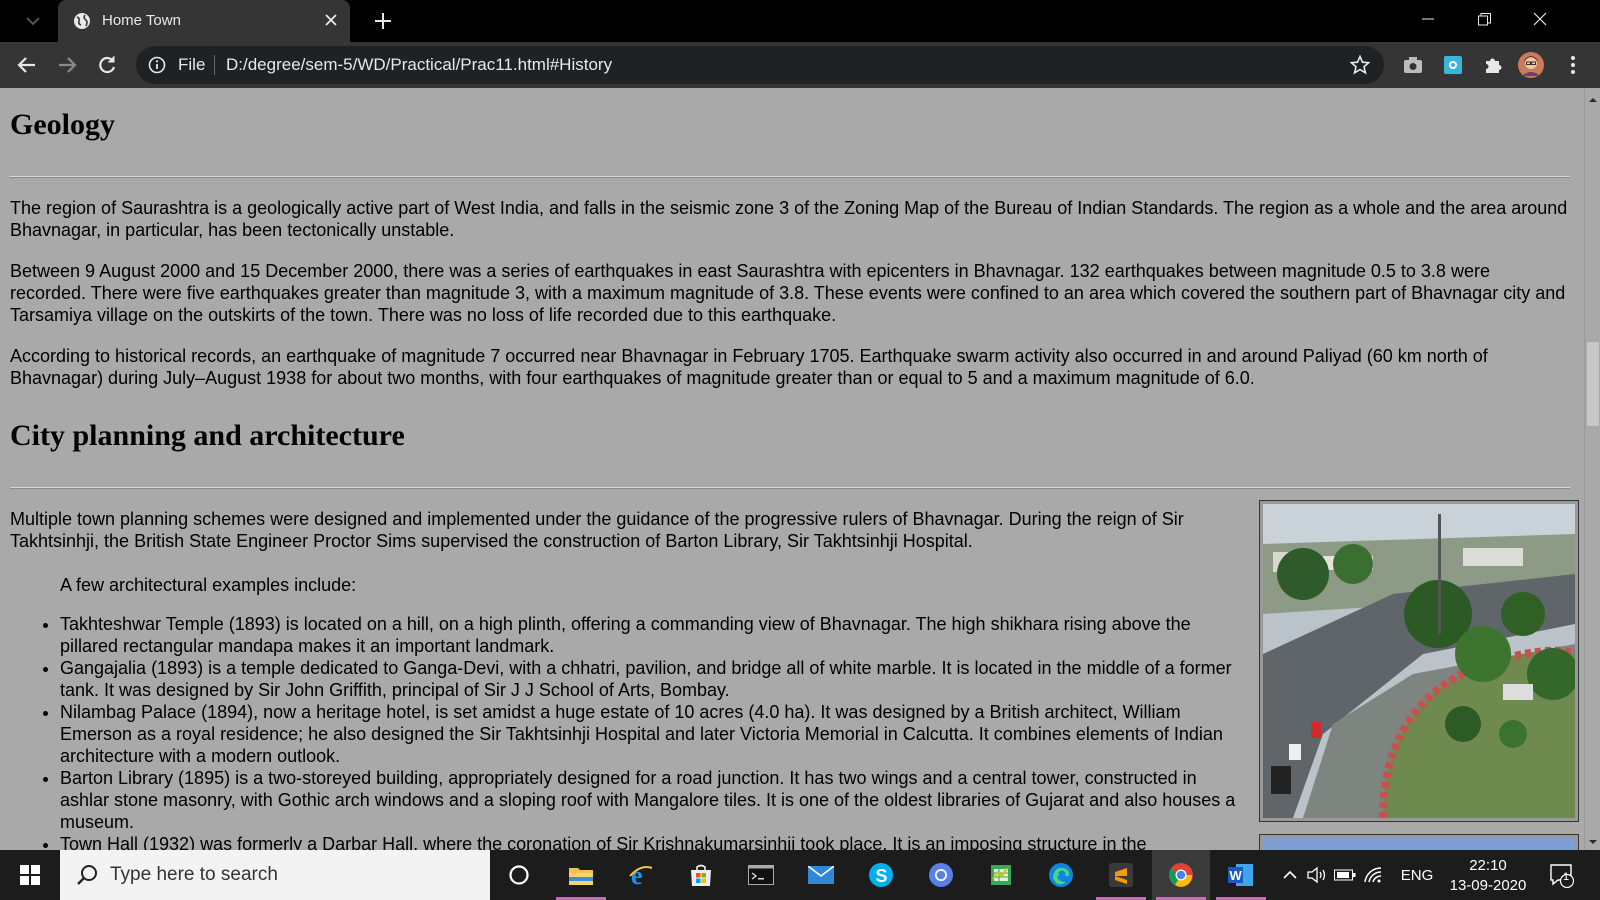 The image size is (1600, 900). I want to click on terminal-icon, so click(761, 875).